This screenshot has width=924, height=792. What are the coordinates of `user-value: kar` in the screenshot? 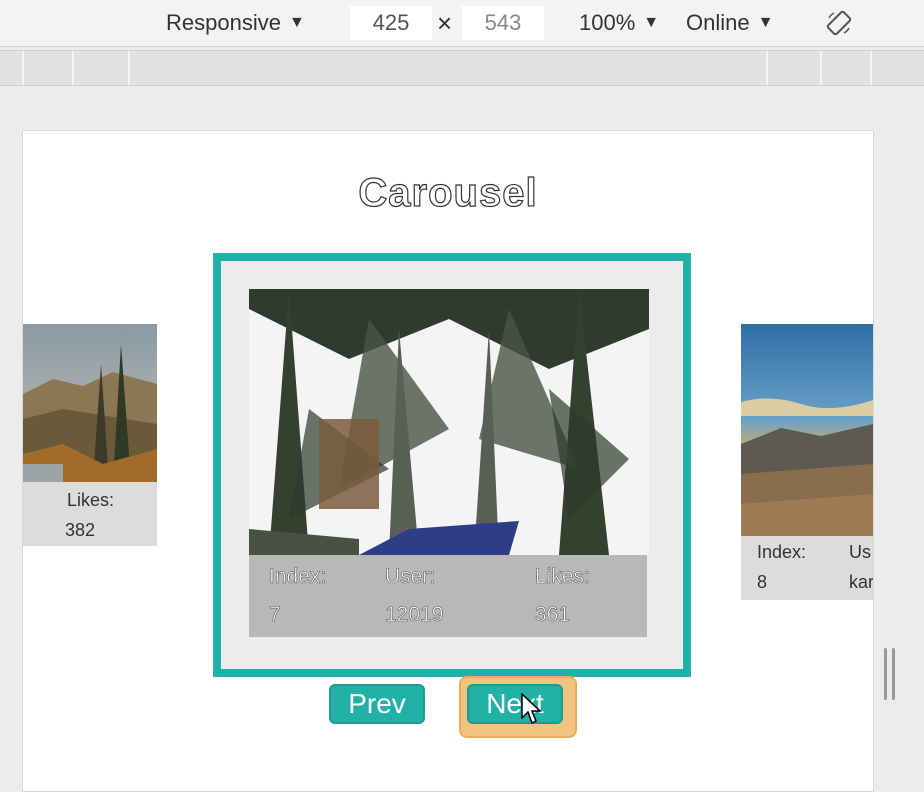 It's located at (861, 582).